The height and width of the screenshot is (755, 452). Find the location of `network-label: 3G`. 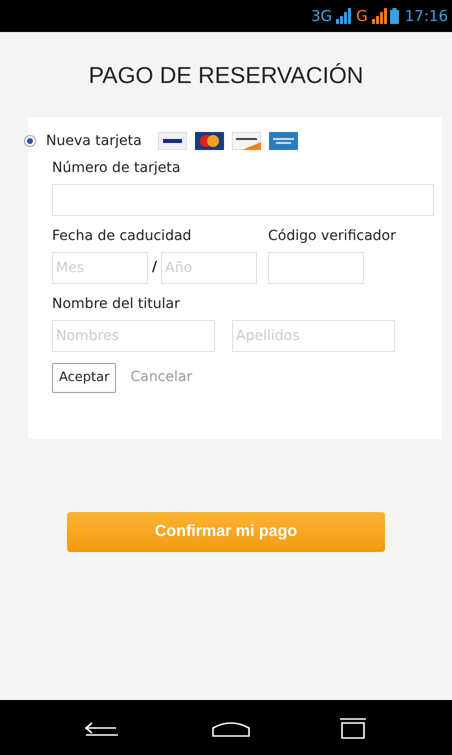

network-label: 3G is located at coordinates (321, 16).